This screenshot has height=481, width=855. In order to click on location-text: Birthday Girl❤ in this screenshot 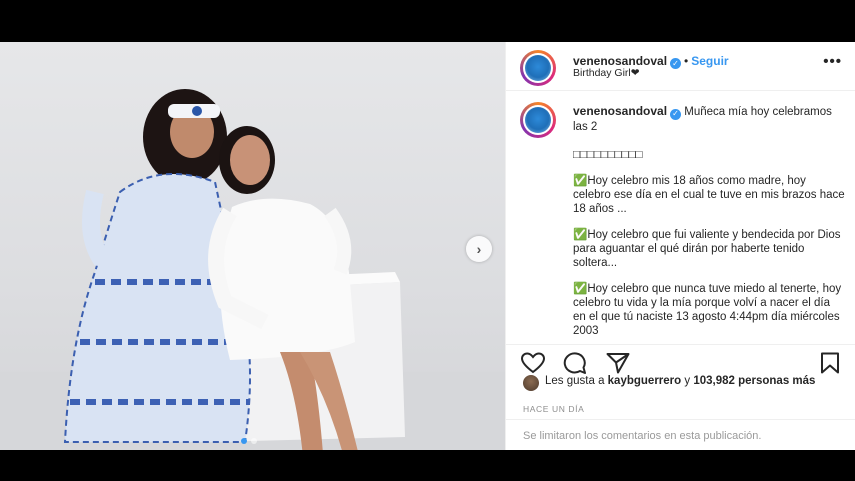, I will do `click(606, 73)`.